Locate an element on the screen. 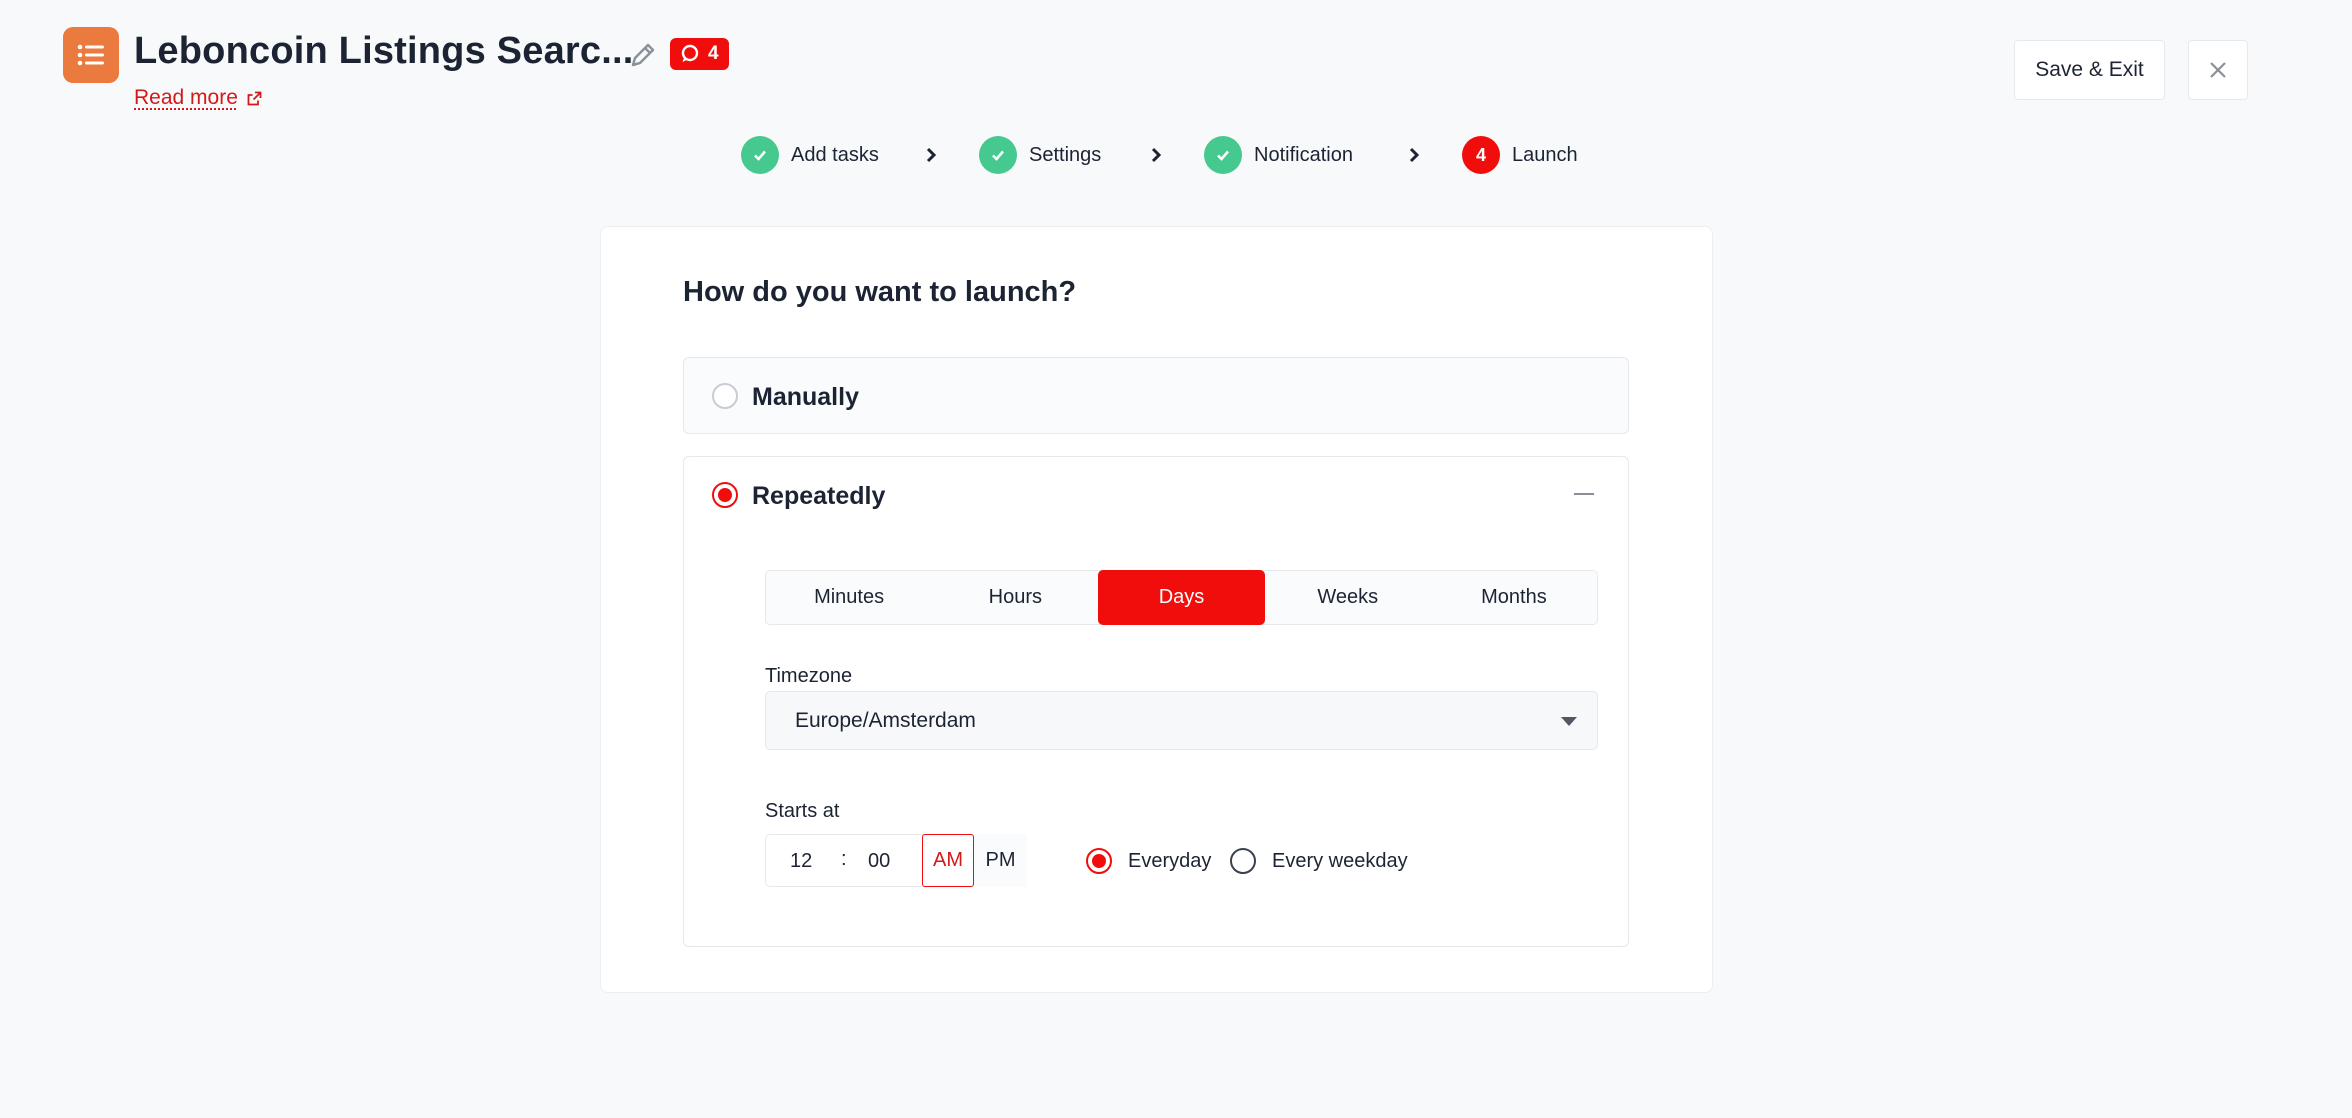 This screenshot has width=2352, height=1118. interval-months: Months is located at coordinates (1514, 597).